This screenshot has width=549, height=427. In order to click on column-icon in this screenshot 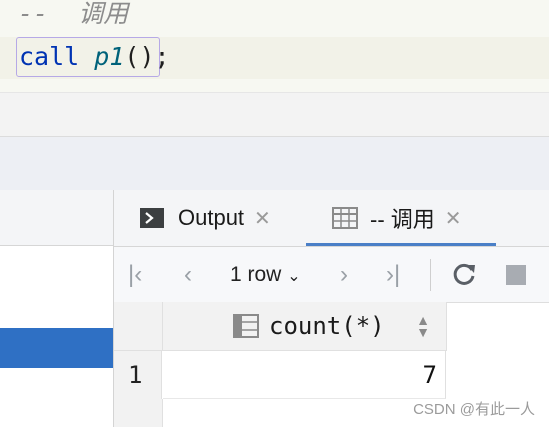, I will do `click(246, 326)`.